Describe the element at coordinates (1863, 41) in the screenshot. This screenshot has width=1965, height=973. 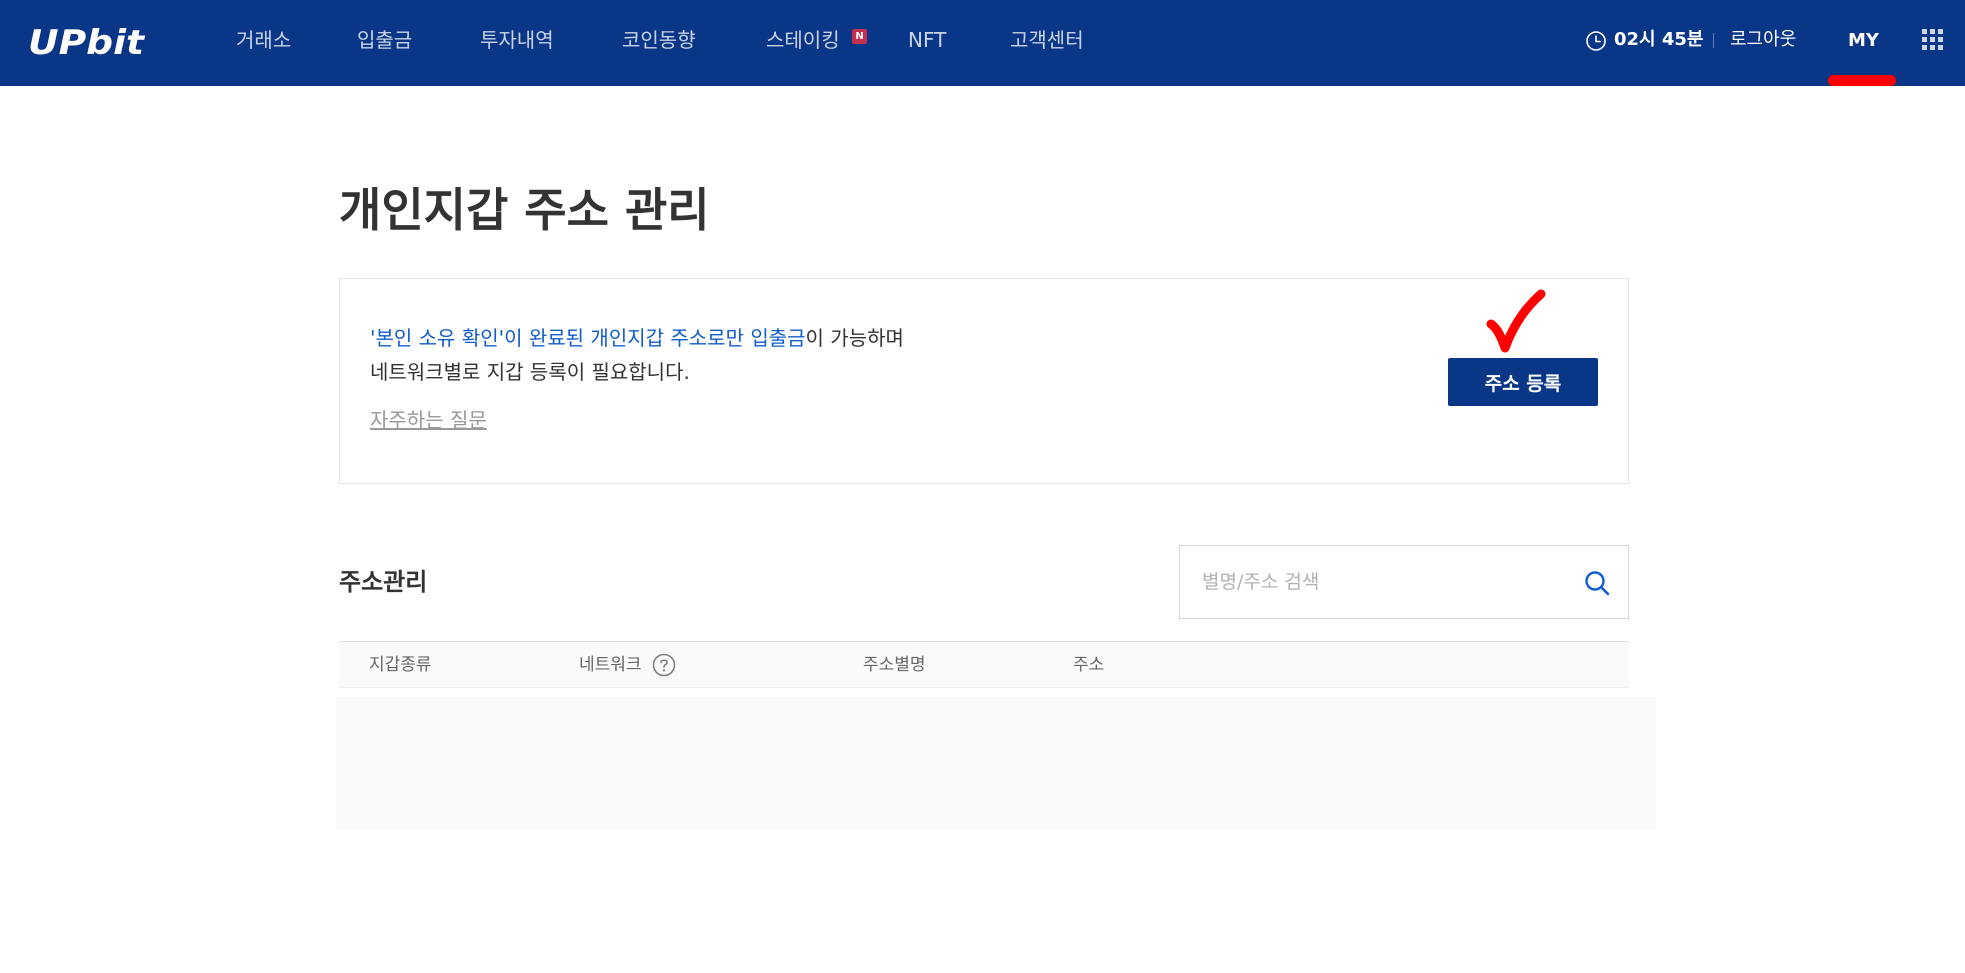
I see `nav-my: MY` at that location.